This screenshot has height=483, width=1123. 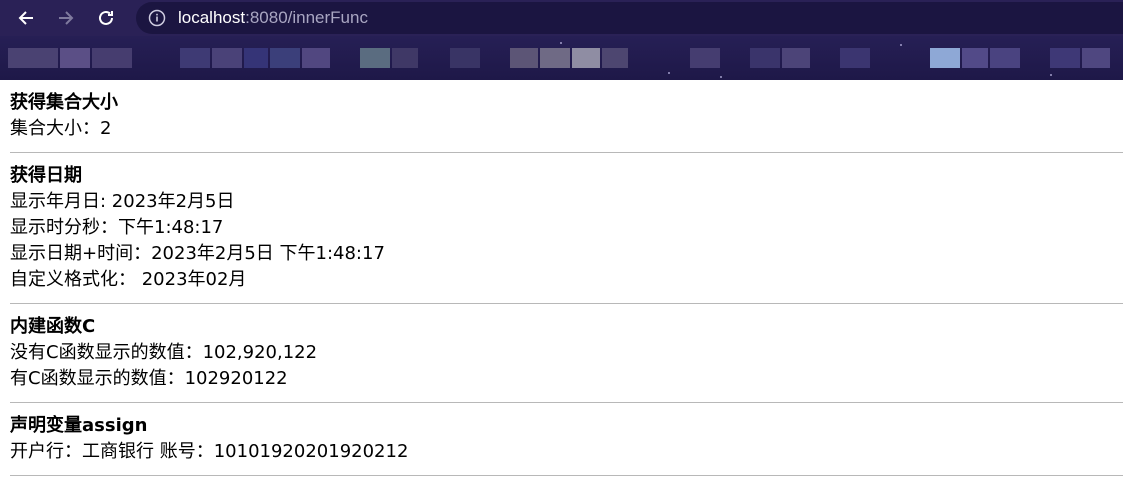 I want to click on reload-icon, so click(x=106, y=18).